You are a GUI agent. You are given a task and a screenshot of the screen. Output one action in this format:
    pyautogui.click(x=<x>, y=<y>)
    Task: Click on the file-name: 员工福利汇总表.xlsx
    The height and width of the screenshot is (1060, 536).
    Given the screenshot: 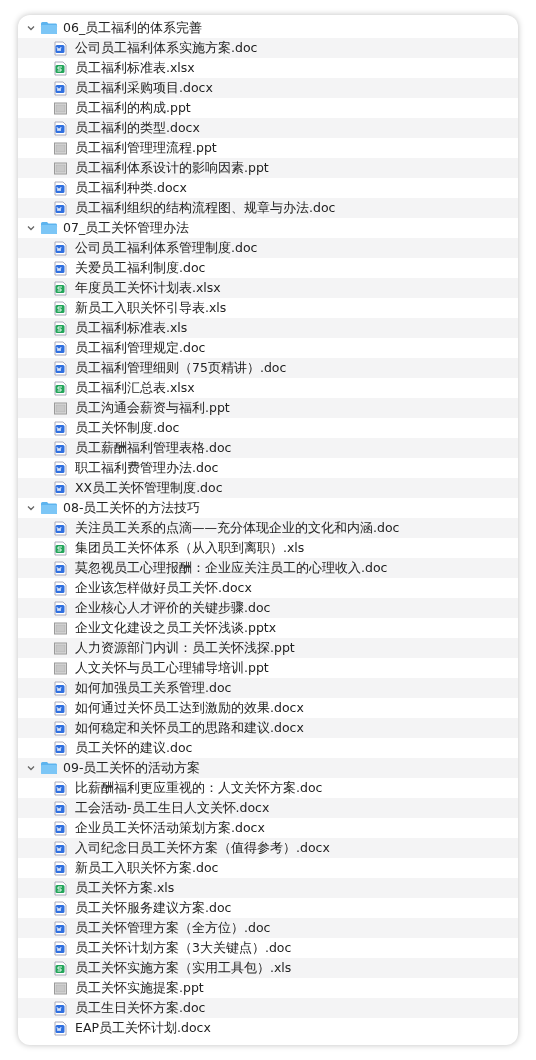 What is the action you would take?
    pyautogui.click(x=135, y=388)
    